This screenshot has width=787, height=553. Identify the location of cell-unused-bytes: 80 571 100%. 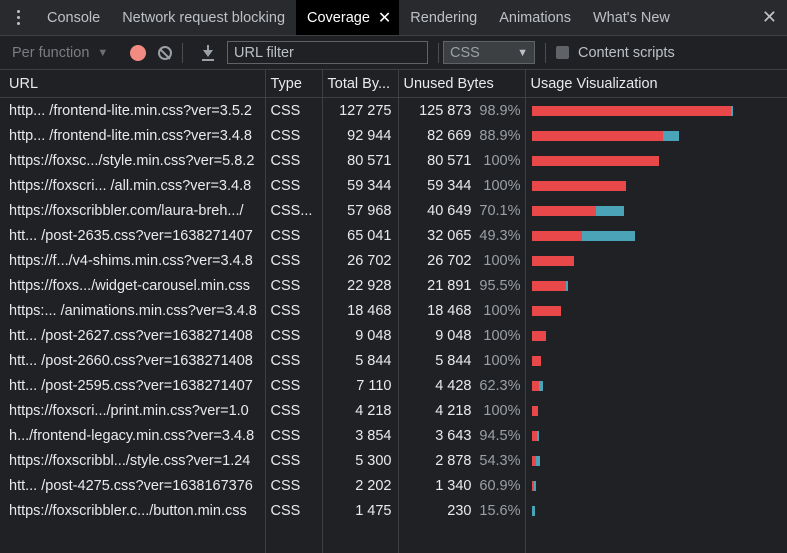
(462, 160).